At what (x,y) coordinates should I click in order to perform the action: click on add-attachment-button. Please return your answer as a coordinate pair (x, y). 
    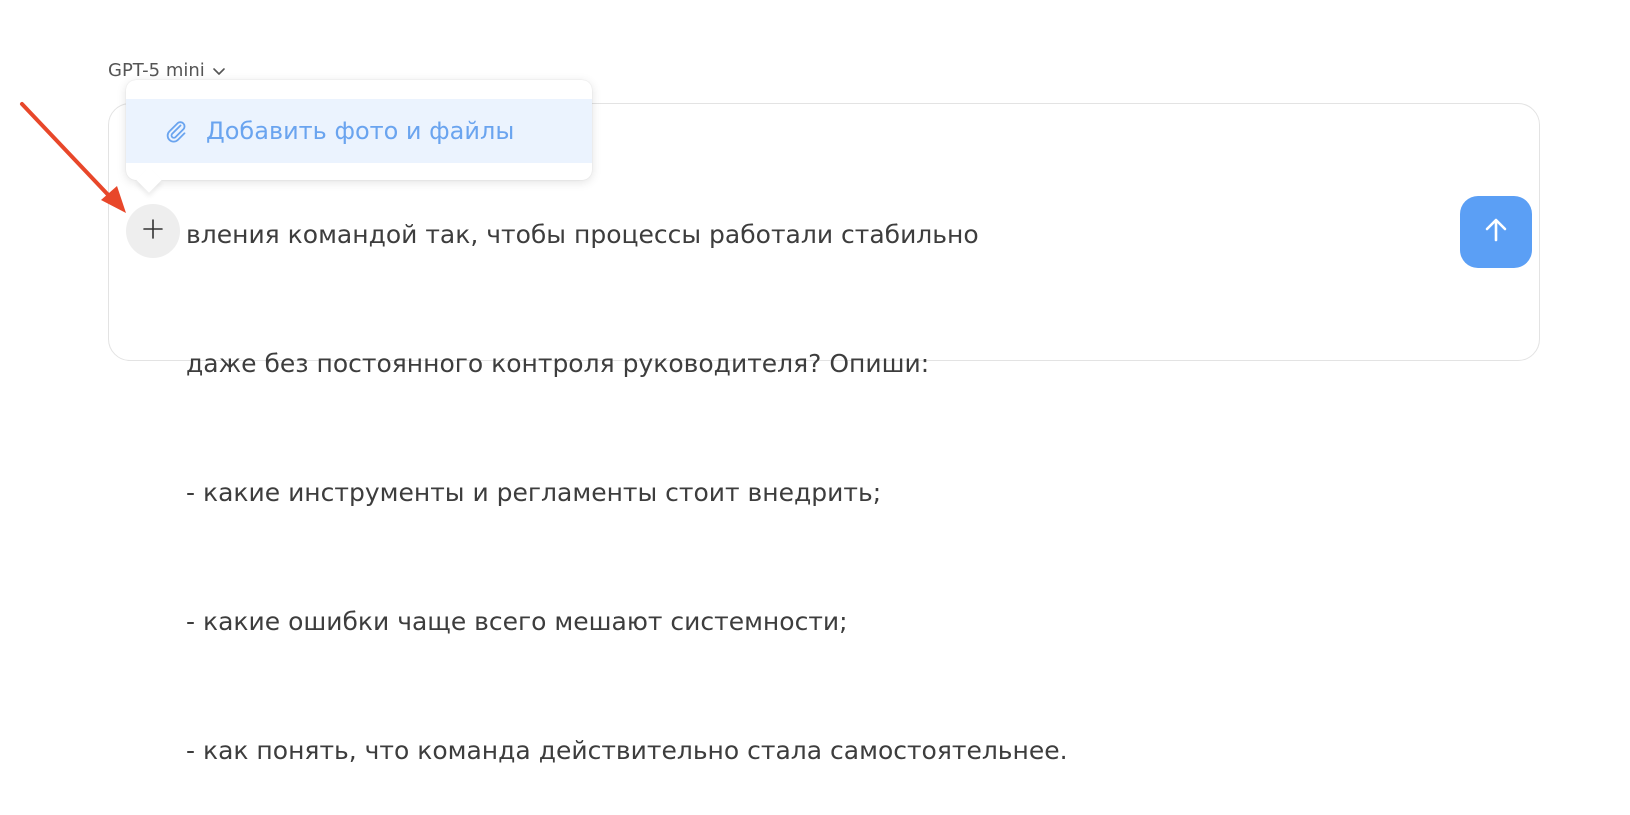
    Looking at the image, I should click on (153, 231).